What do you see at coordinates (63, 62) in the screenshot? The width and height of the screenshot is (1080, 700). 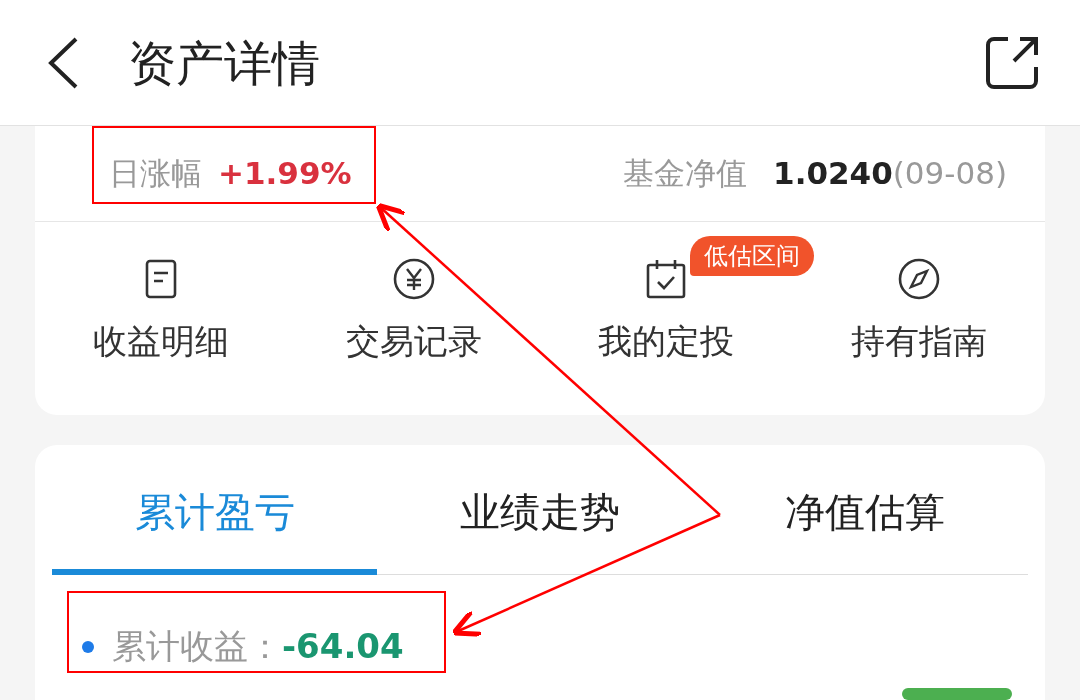 I see `back-button` at bounding box center [63, 62].